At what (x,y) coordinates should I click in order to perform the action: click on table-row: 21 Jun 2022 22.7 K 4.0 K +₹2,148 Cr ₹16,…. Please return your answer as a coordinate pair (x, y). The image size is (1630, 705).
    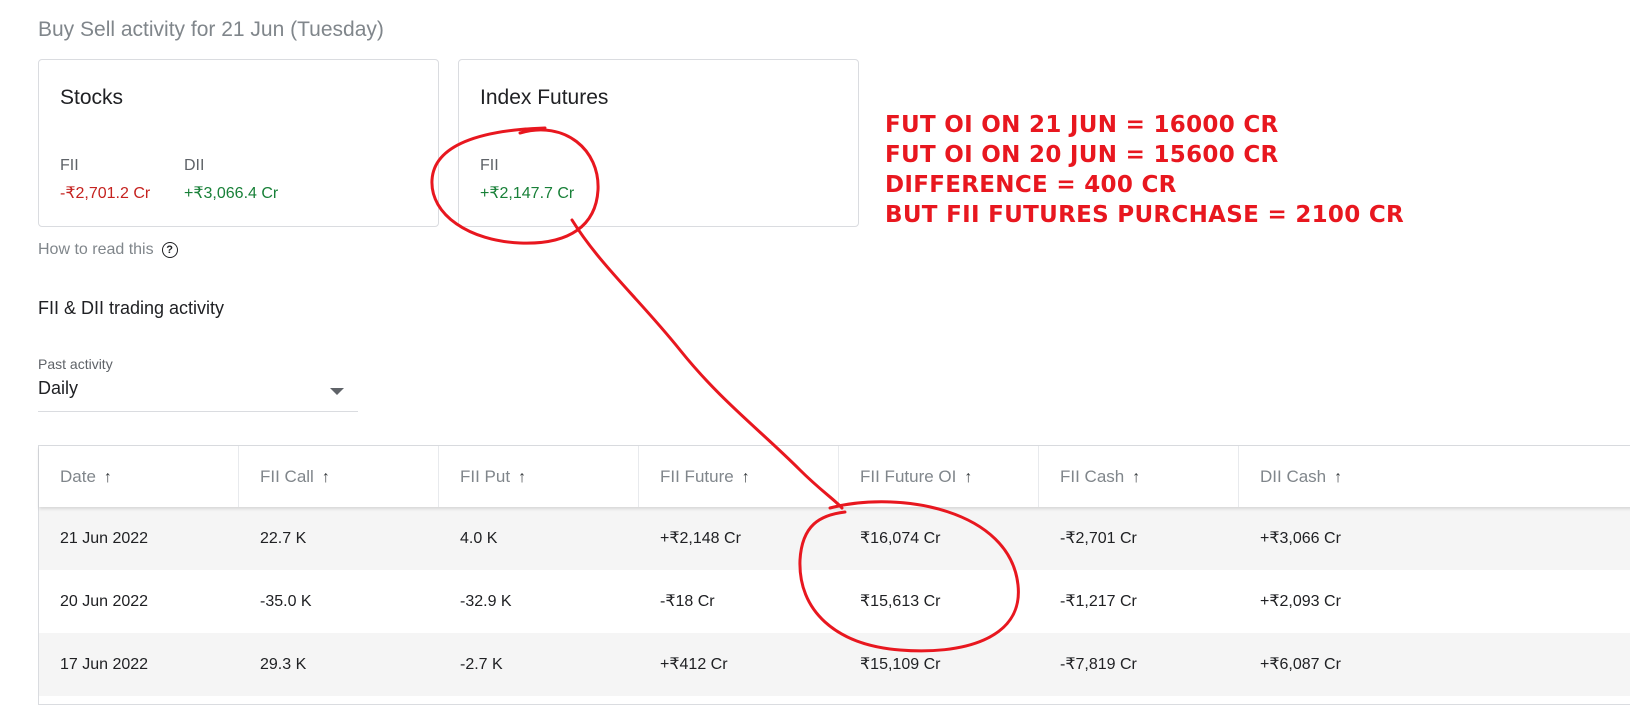
    Looking at the image, I should click on (834, 538).